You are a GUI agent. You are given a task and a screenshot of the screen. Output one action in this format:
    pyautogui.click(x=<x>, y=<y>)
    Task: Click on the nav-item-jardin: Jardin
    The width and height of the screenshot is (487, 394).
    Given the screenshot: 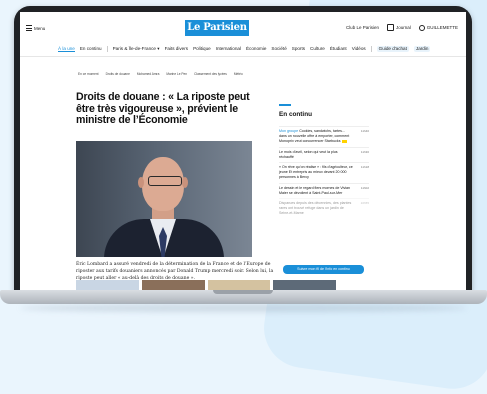 What is the action you would take?
    pyautogui.click(x=422, y=49)
    